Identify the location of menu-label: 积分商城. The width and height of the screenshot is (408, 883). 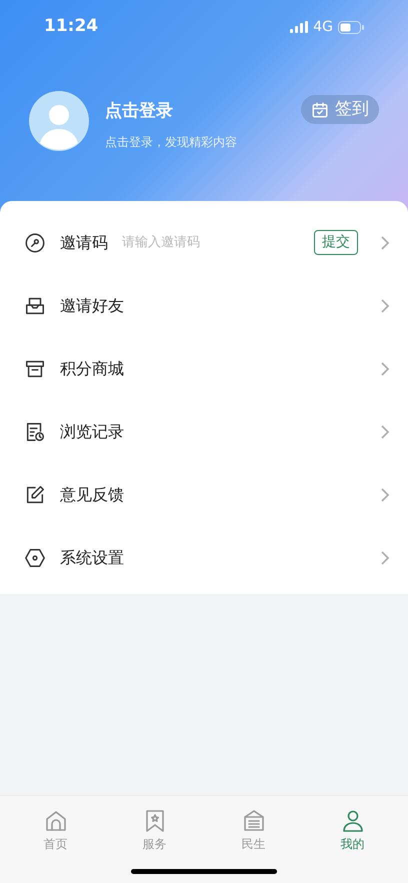
(92, 369).